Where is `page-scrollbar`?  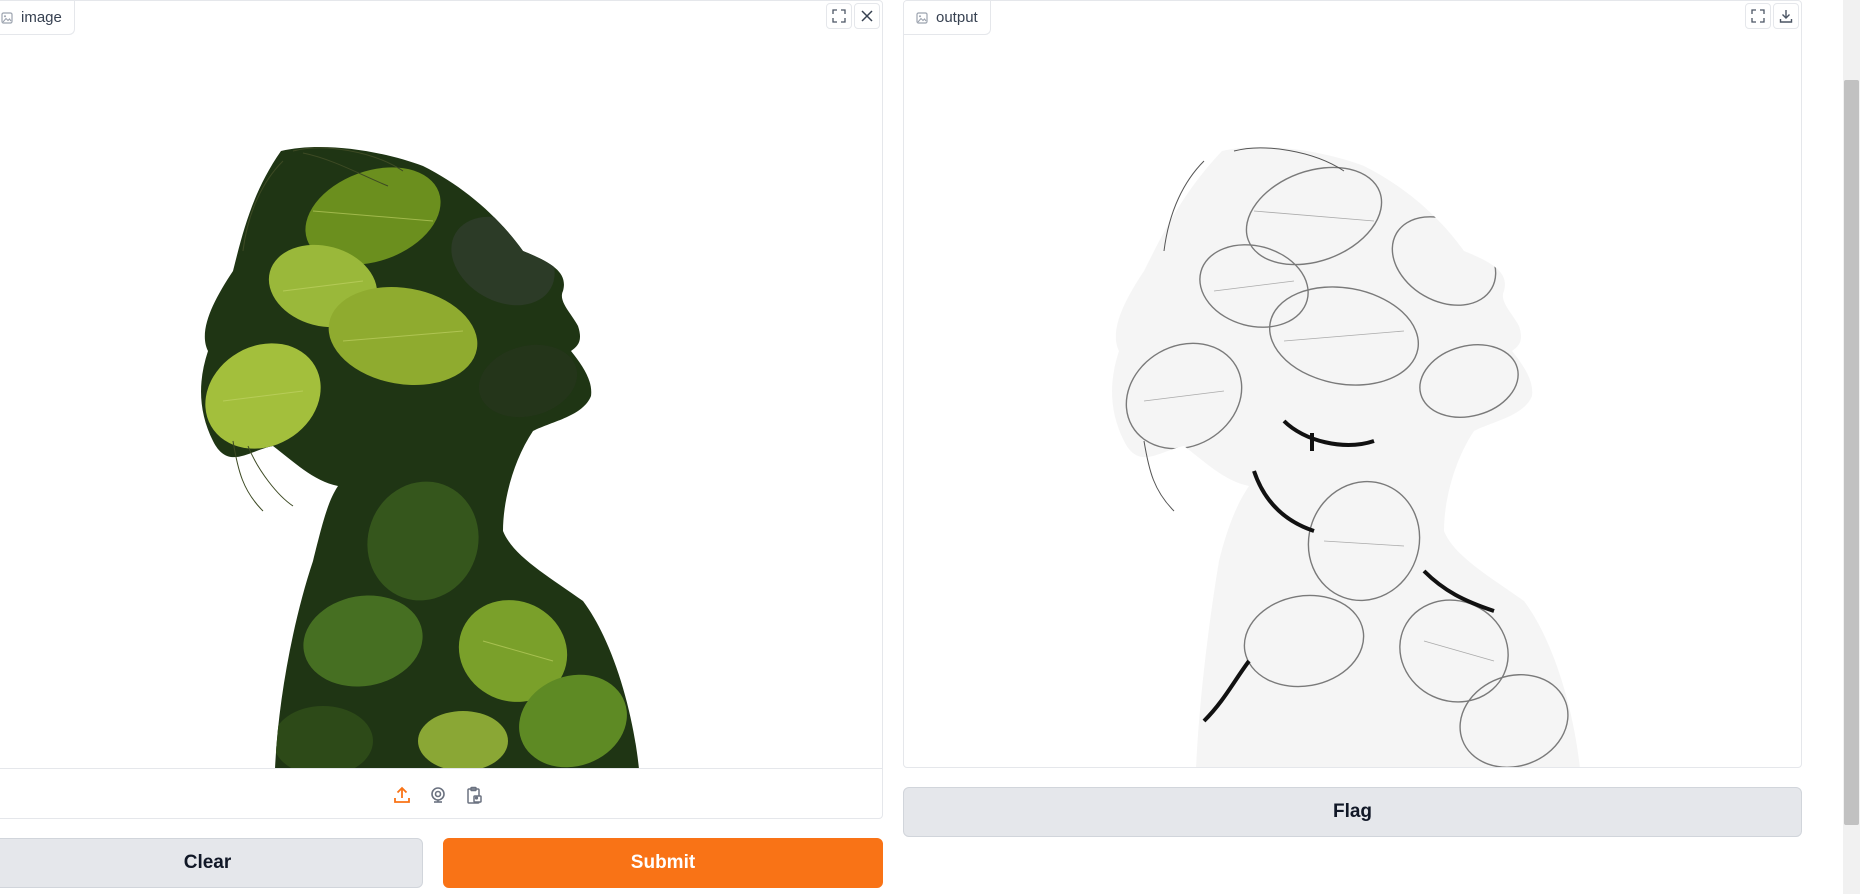 page-scrollbar is located at coordinates (1851, 447).